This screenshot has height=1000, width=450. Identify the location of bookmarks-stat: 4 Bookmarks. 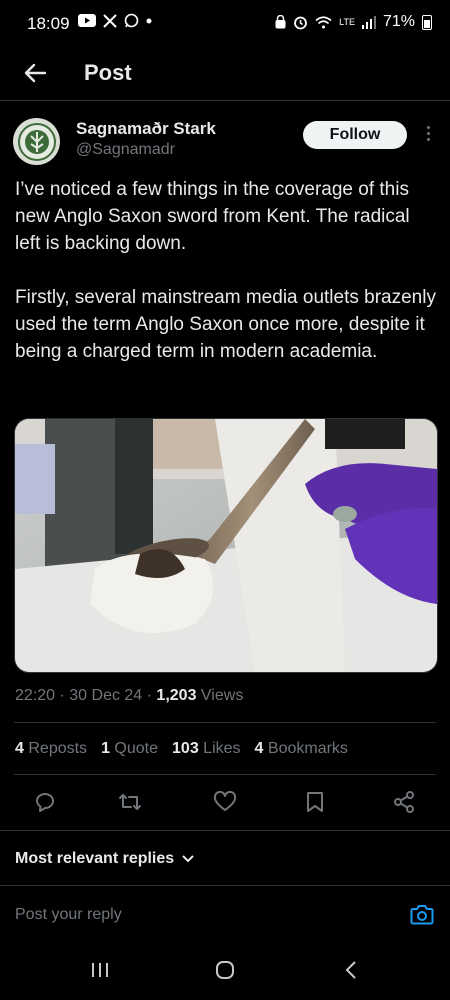
(301, 749).